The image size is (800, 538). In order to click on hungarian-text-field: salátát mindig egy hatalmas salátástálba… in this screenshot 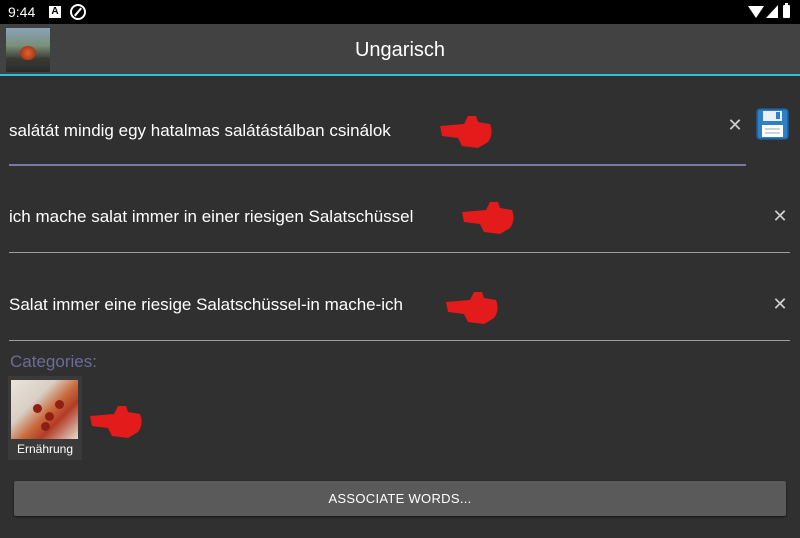, I will do `click(200, 131)`.